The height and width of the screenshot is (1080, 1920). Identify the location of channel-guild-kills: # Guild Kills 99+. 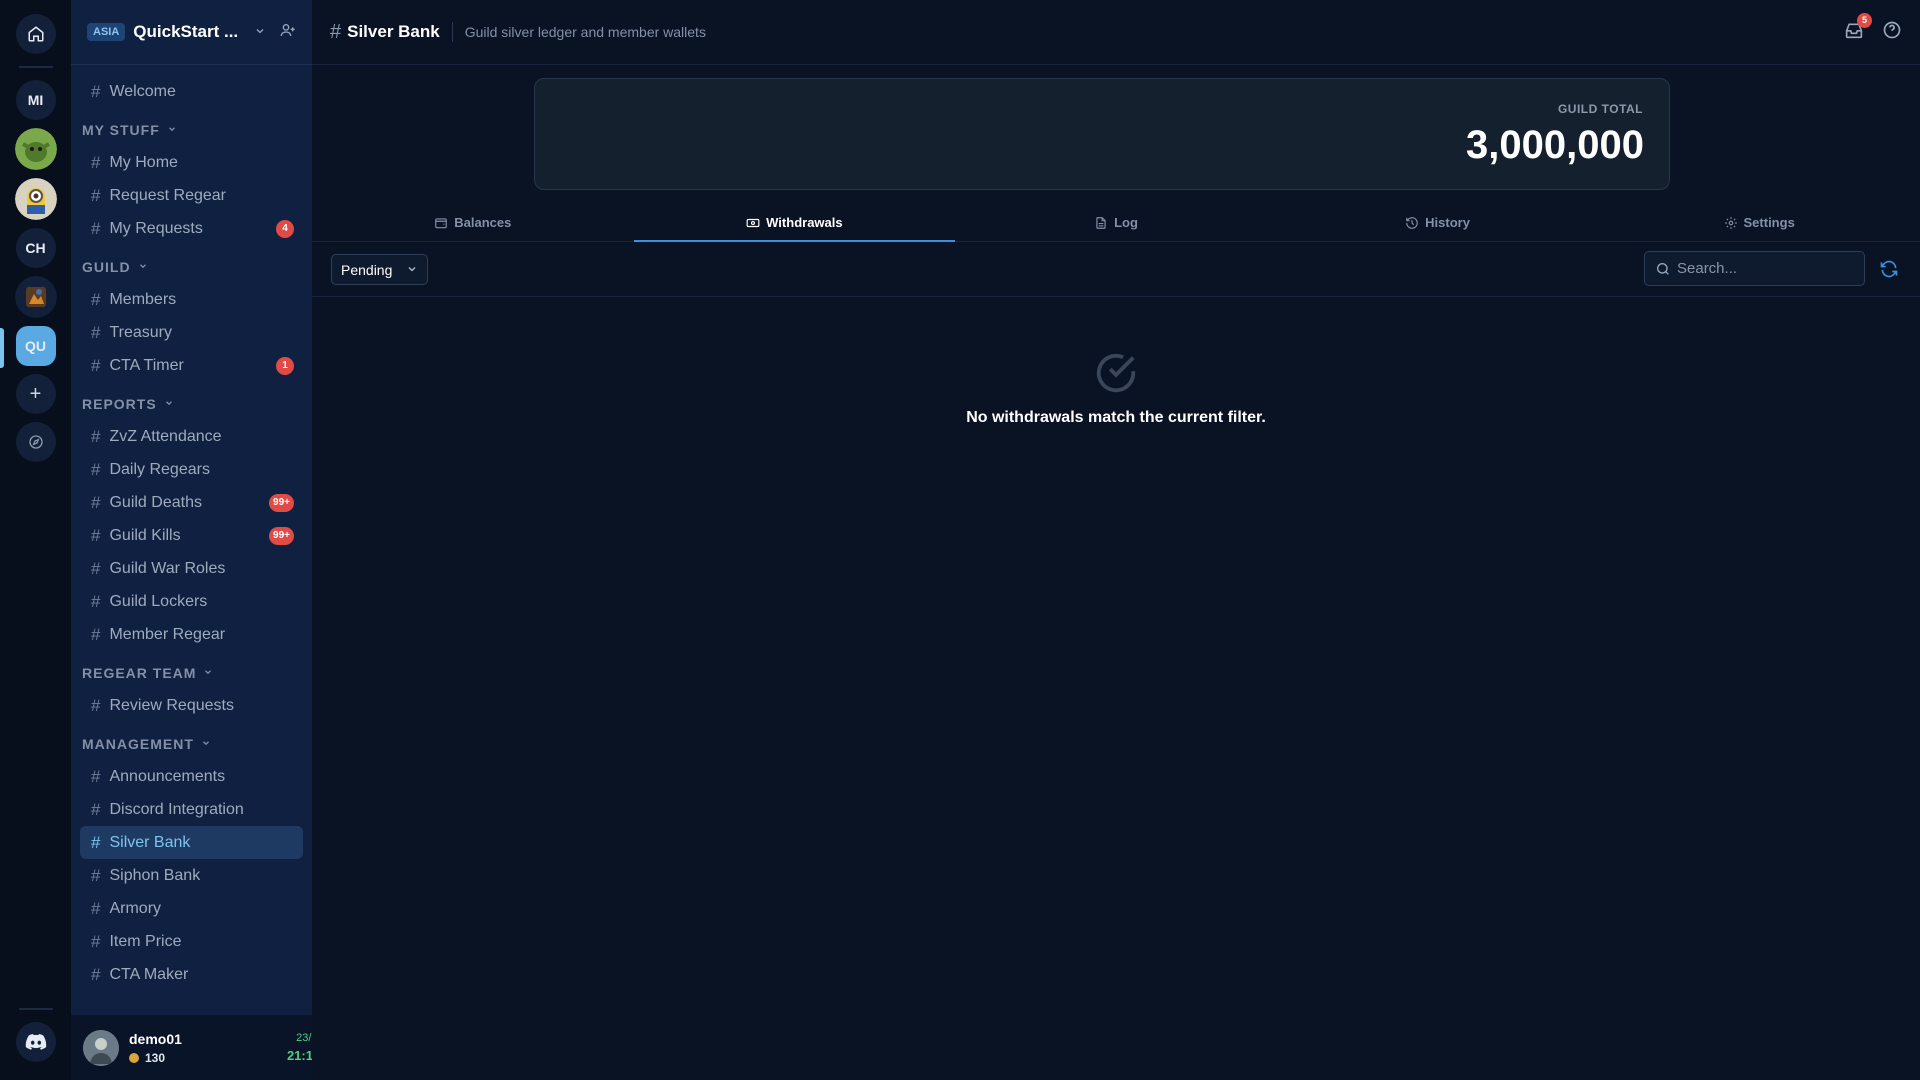
(191, 535).